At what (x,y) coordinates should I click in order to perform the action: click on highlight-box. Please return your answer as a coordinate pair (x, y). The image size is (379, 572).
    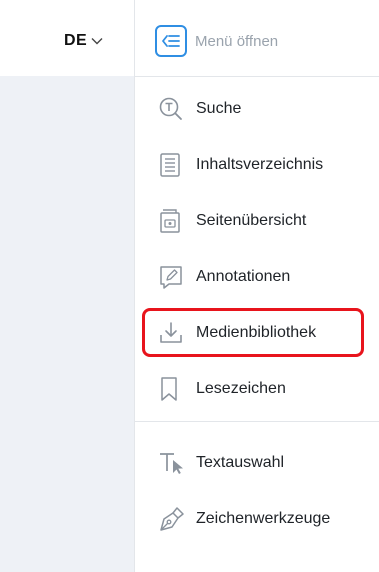
    Looking at the image, I should click on (253, 332).